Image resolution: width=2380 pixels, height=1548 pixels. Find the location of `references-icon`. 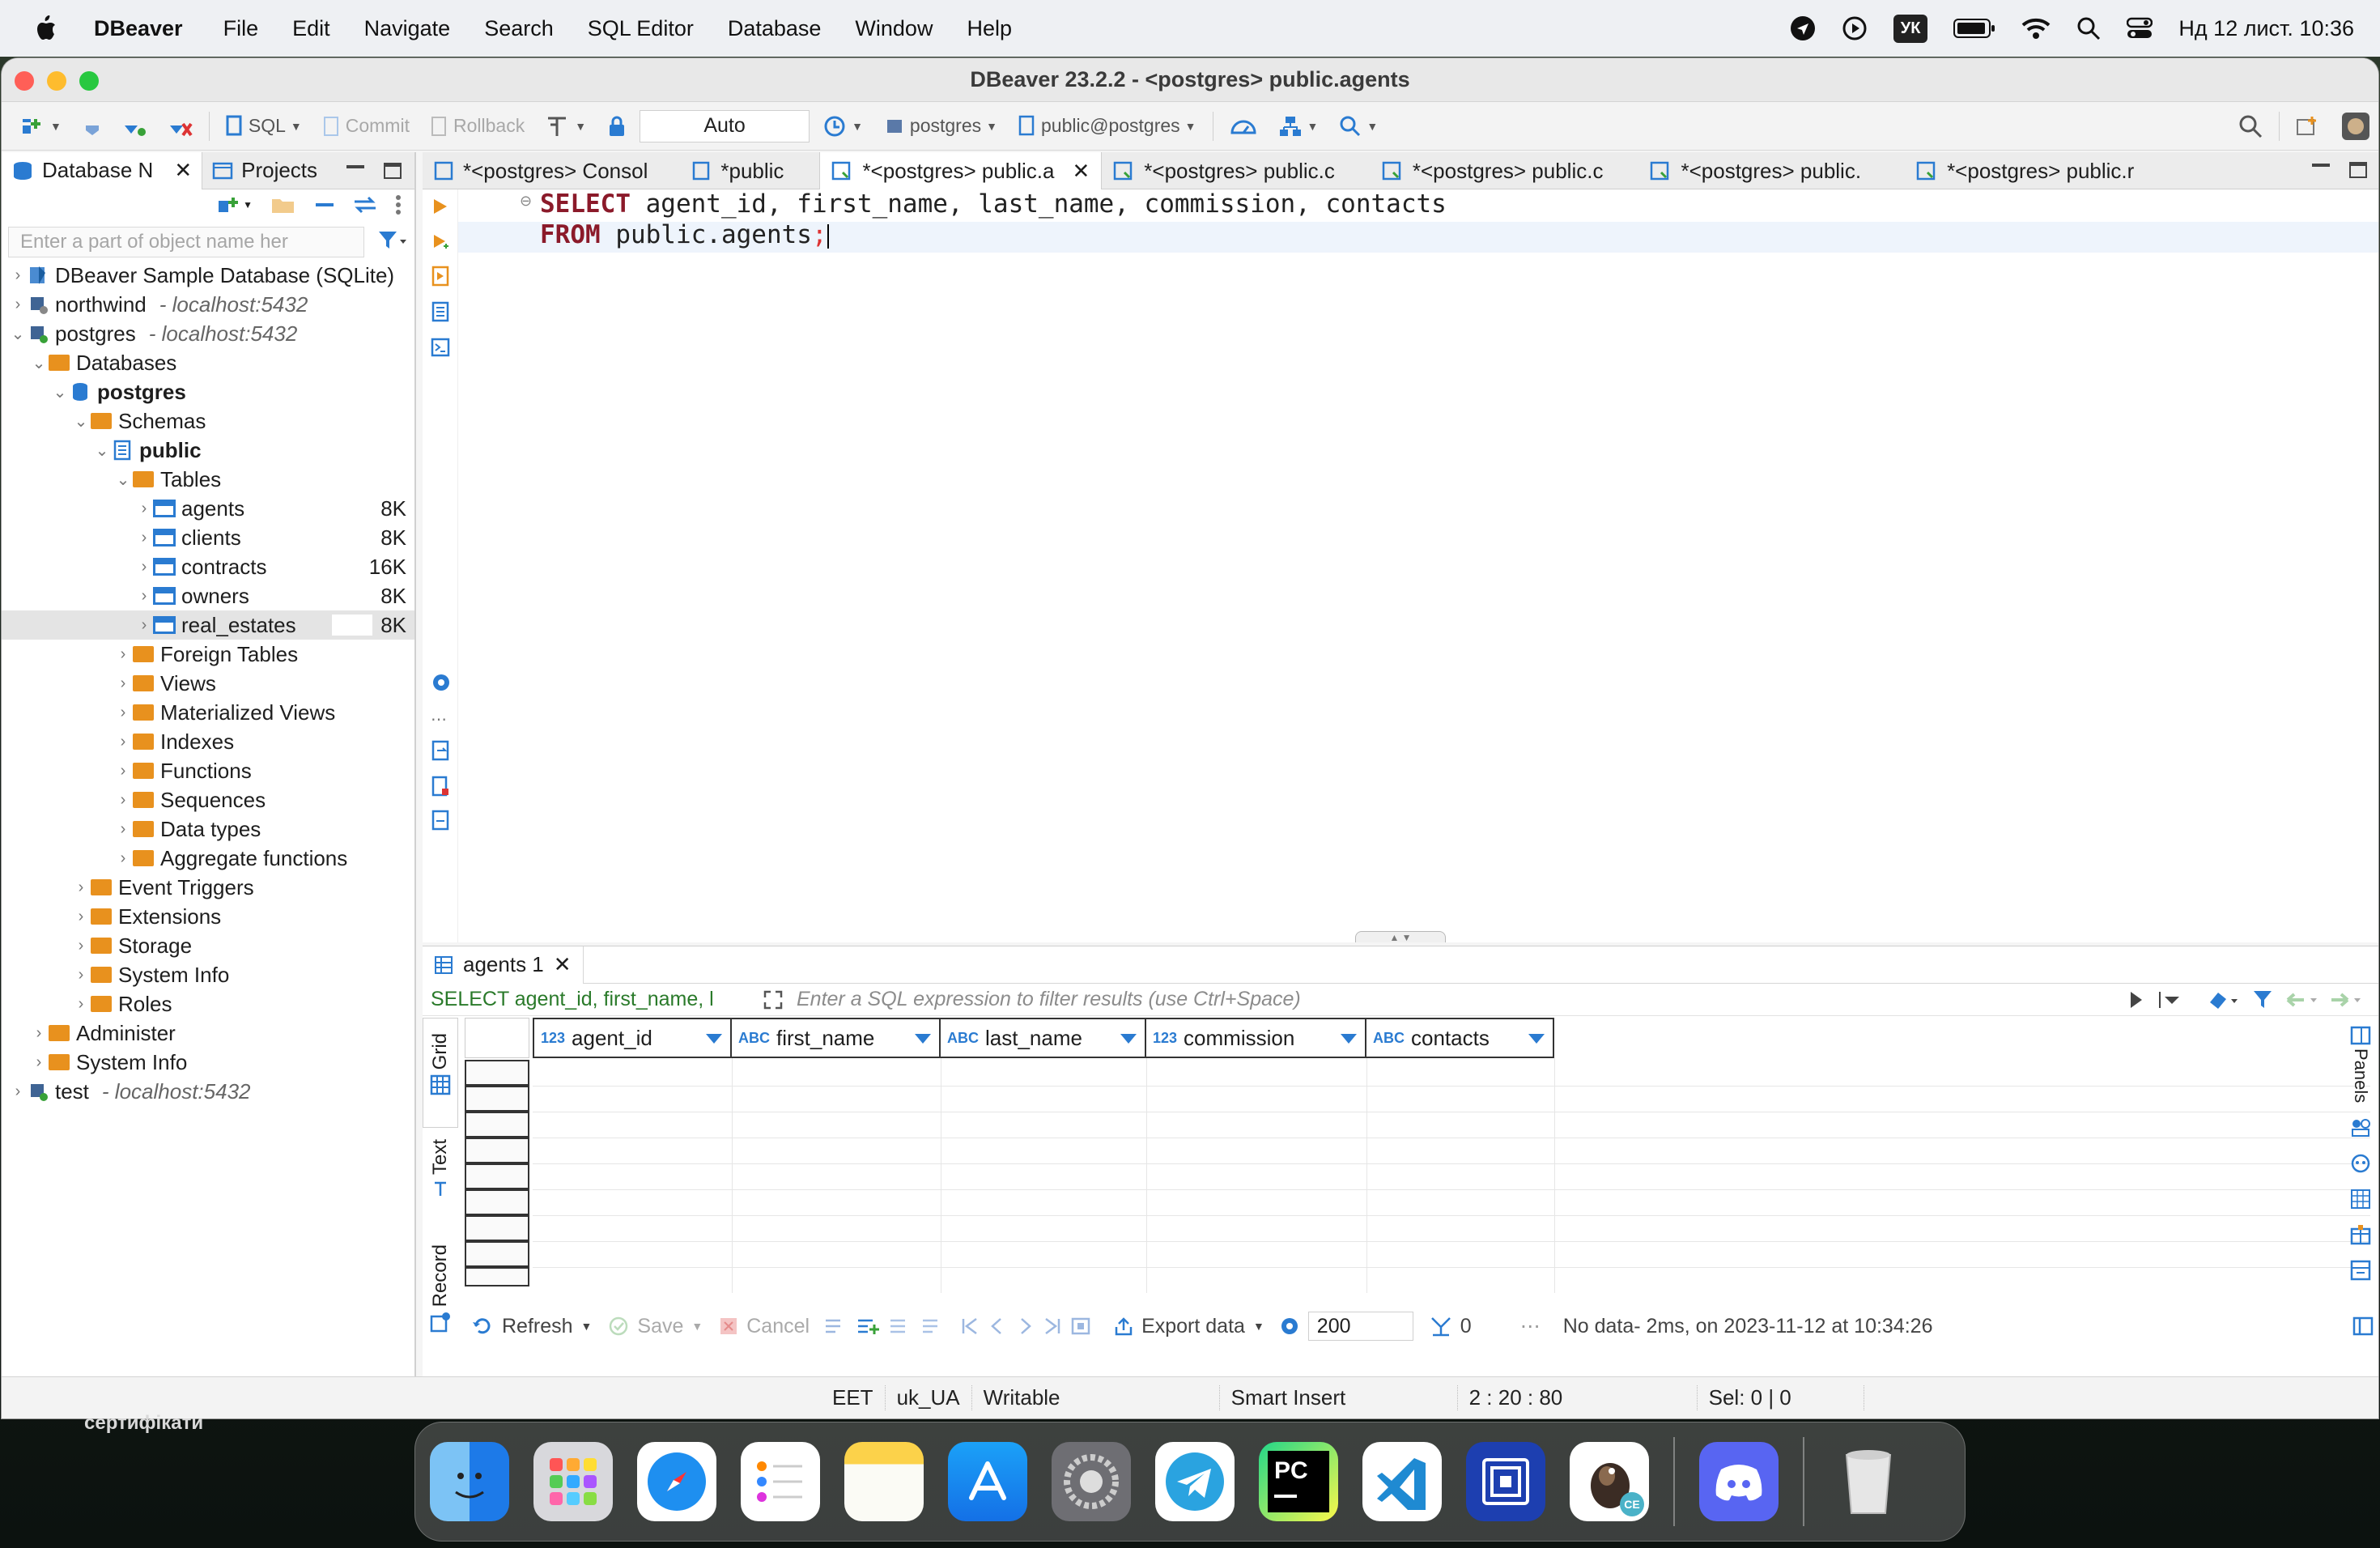

references-icon is located at coordinates (2360, 1271).